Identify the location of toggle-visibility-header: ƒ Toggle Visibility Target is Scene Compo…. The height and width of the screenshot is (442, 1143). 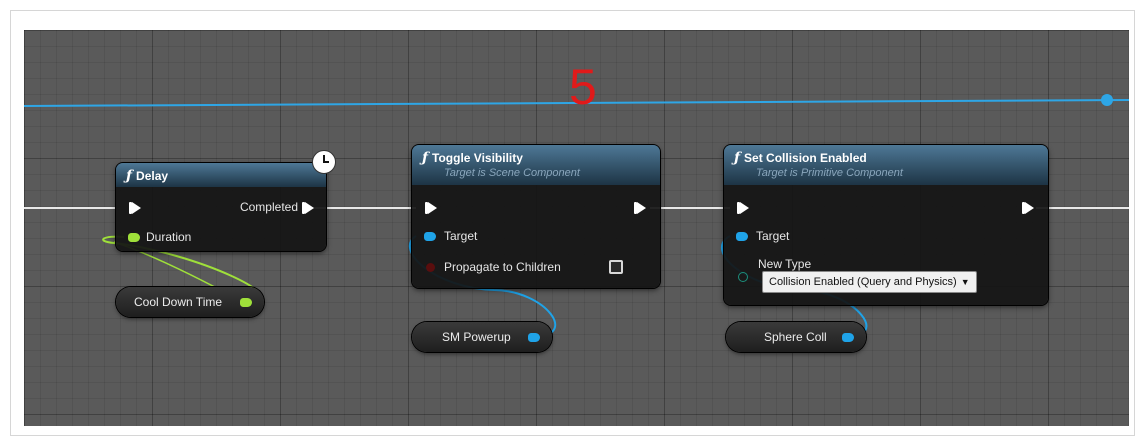
(536, 165).